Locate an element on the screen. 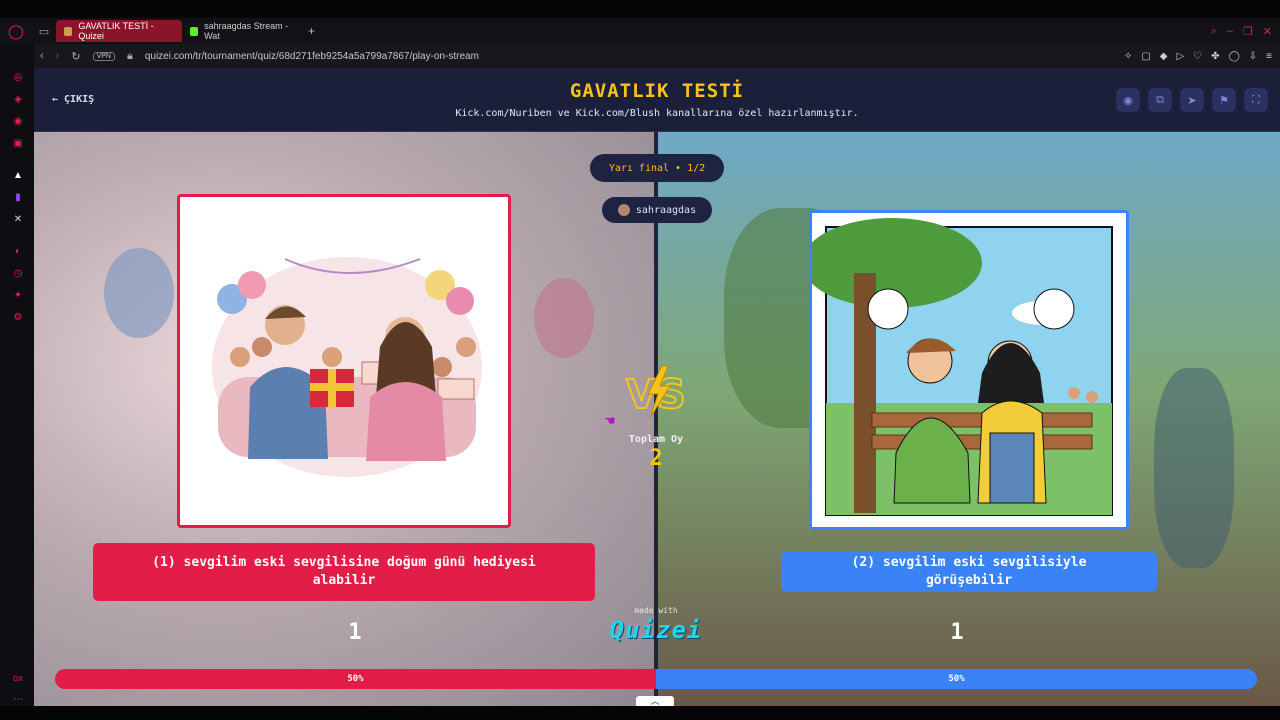 This screenshot has height=720, width=1280. avatar is located at coordinates (623, 210).